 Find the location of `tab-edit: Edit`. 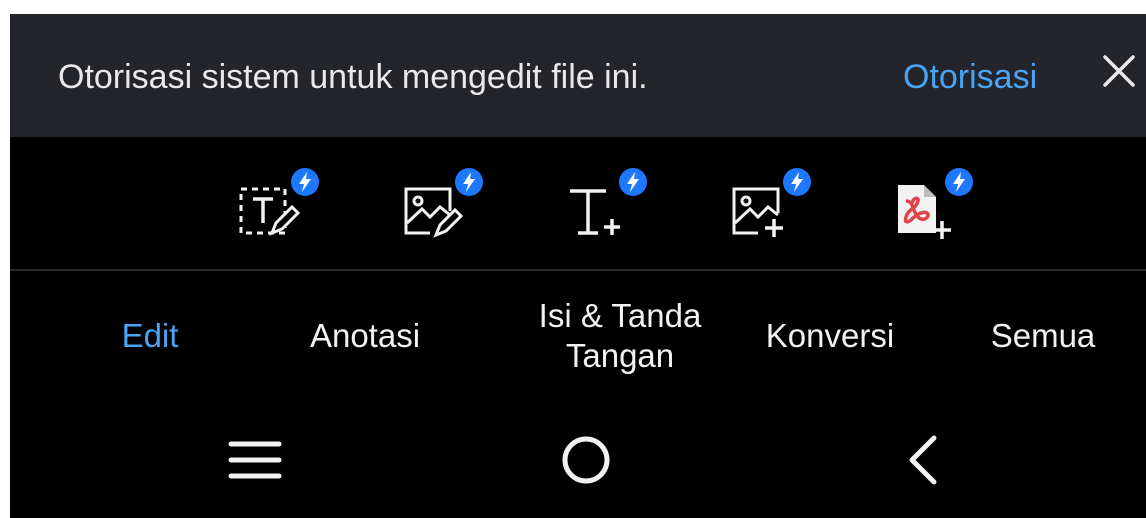

tab-edit: Edit is located at coordinates (150, 336).